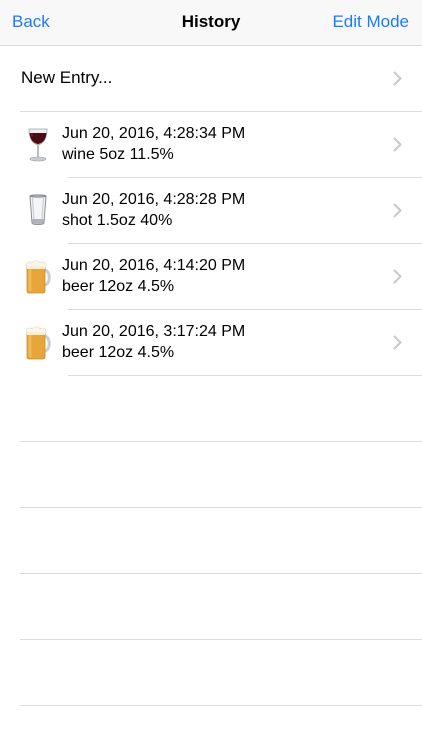 This screenshot has width=422, height=750. What do you see at coordinates (370, 22) in the screenshot?
I see `edit-mode-button: Edit Mode` at bounding box center [370, 22].